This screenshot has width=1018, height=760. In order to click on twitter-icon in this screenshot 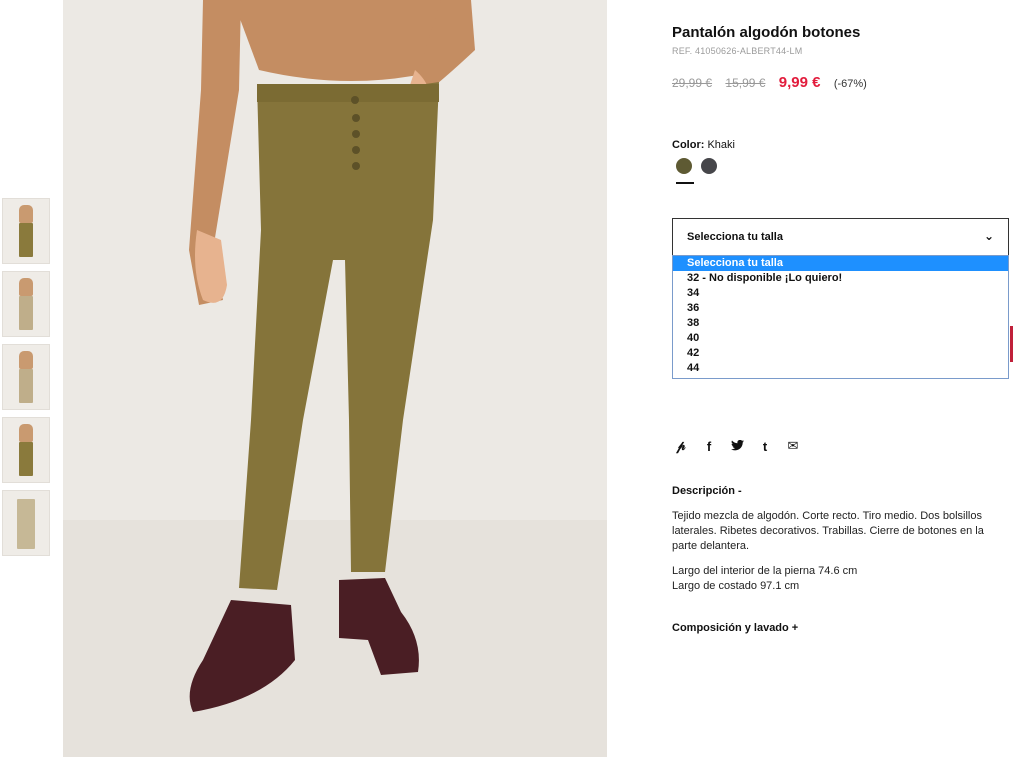, I will do `click(737, 446)`.